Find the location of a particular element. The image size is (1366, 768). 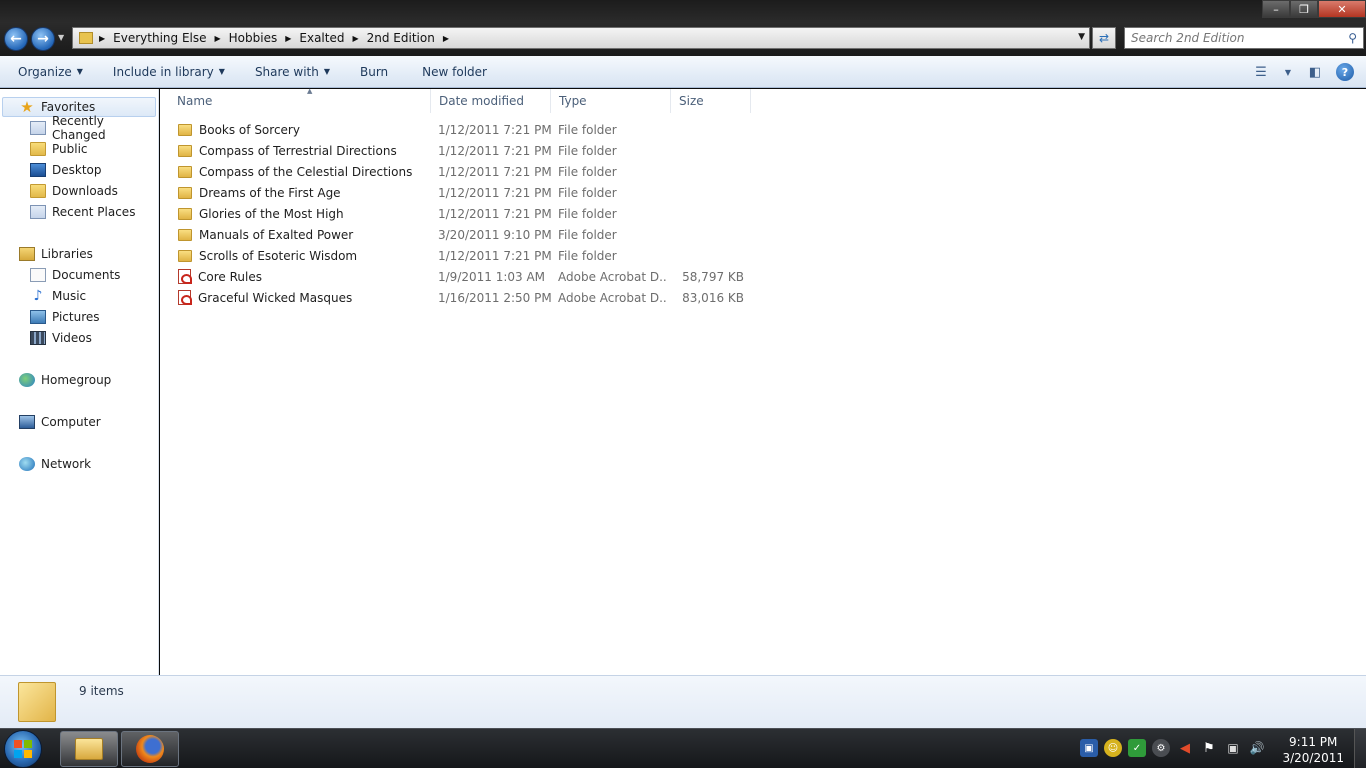

tray-messenger-icon: ☺ is located at coordinates (1113, 748).